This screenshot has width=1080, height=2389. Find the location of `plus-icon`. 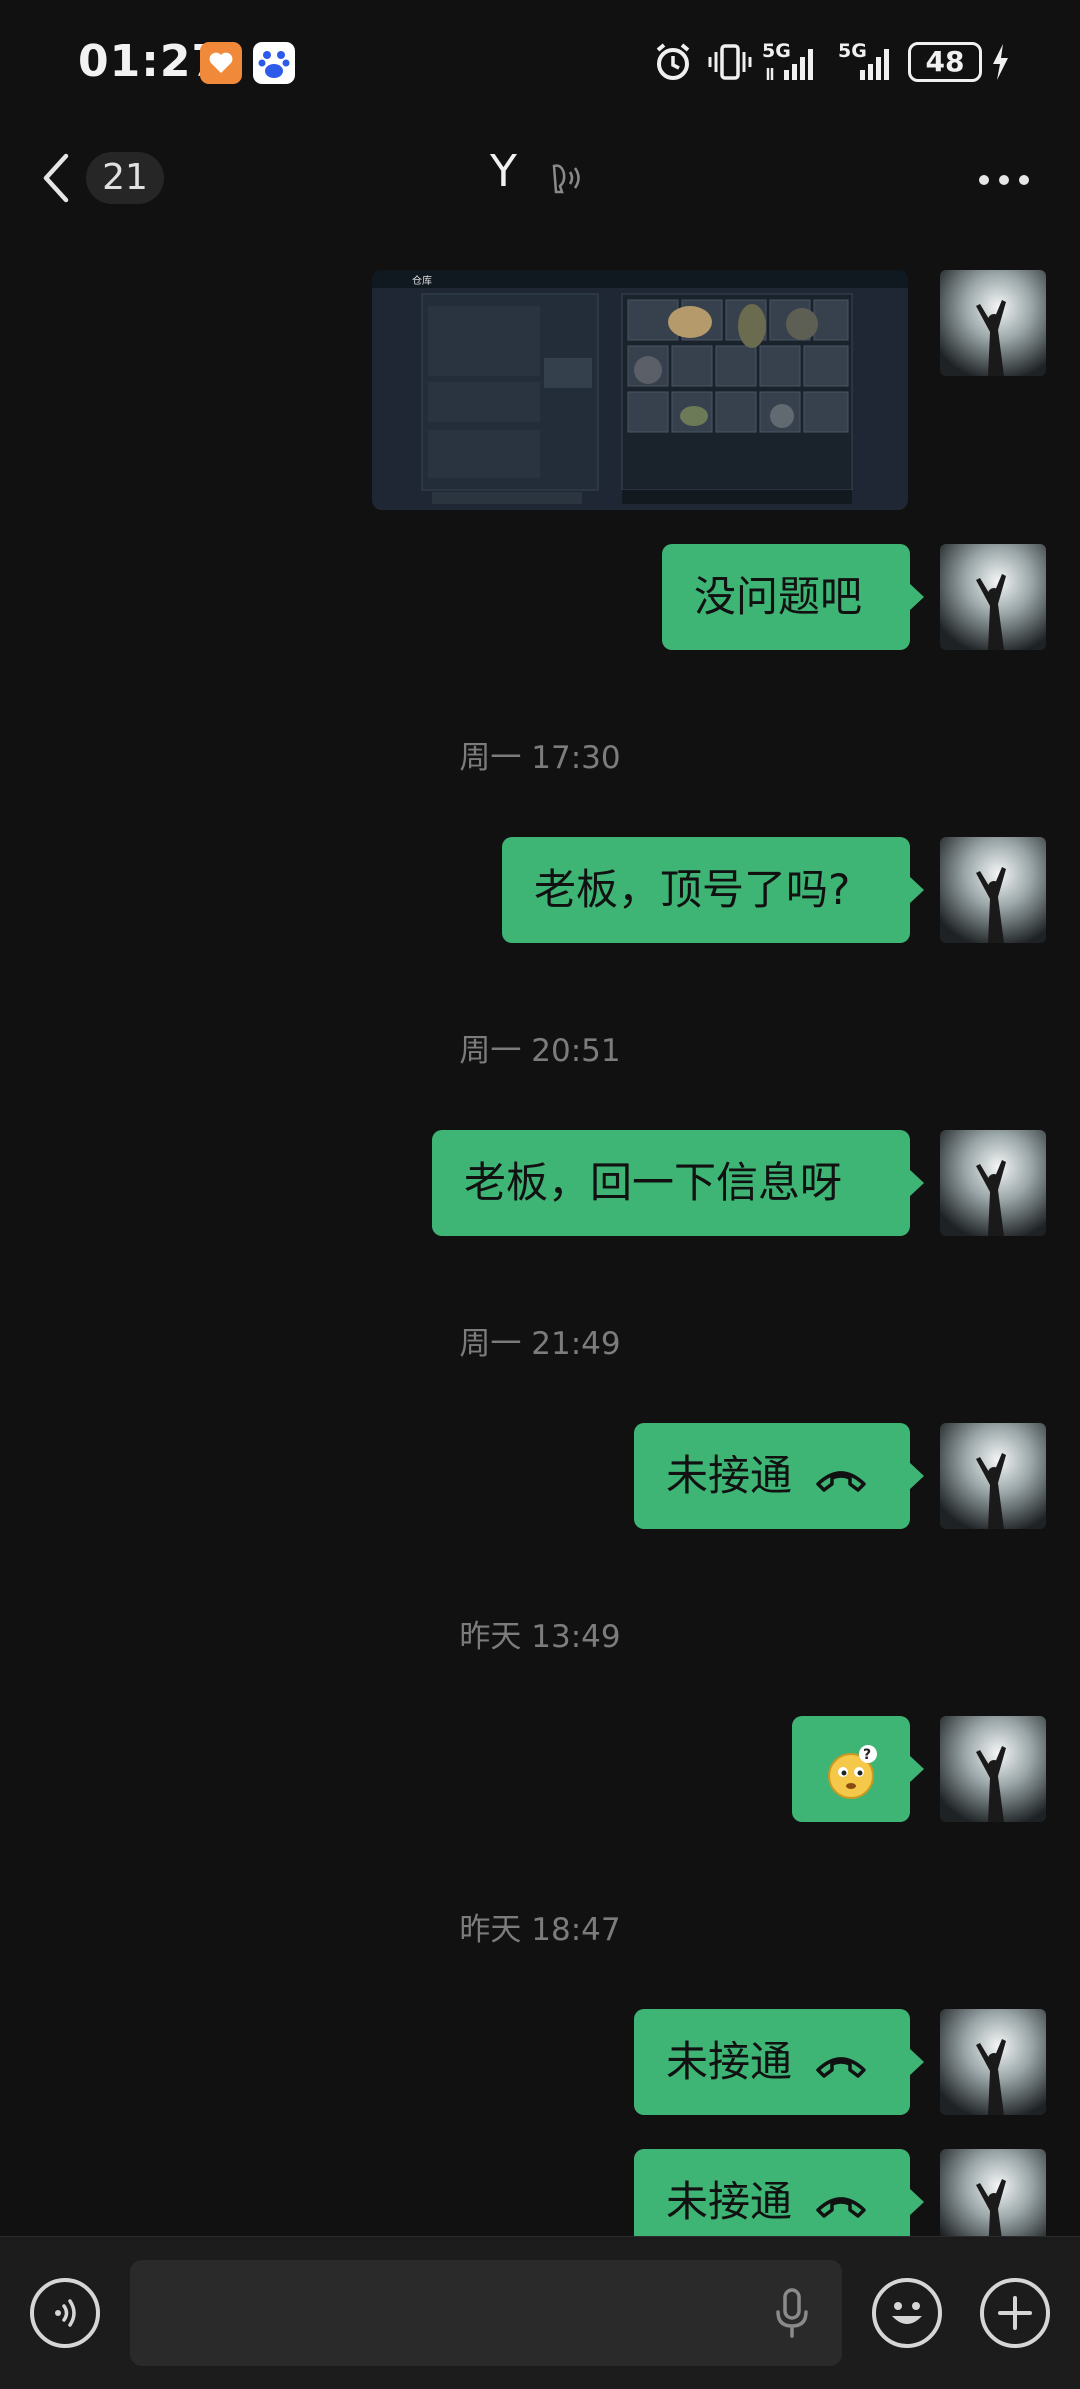

plus-icon is located at coordinates (1015, 2313).